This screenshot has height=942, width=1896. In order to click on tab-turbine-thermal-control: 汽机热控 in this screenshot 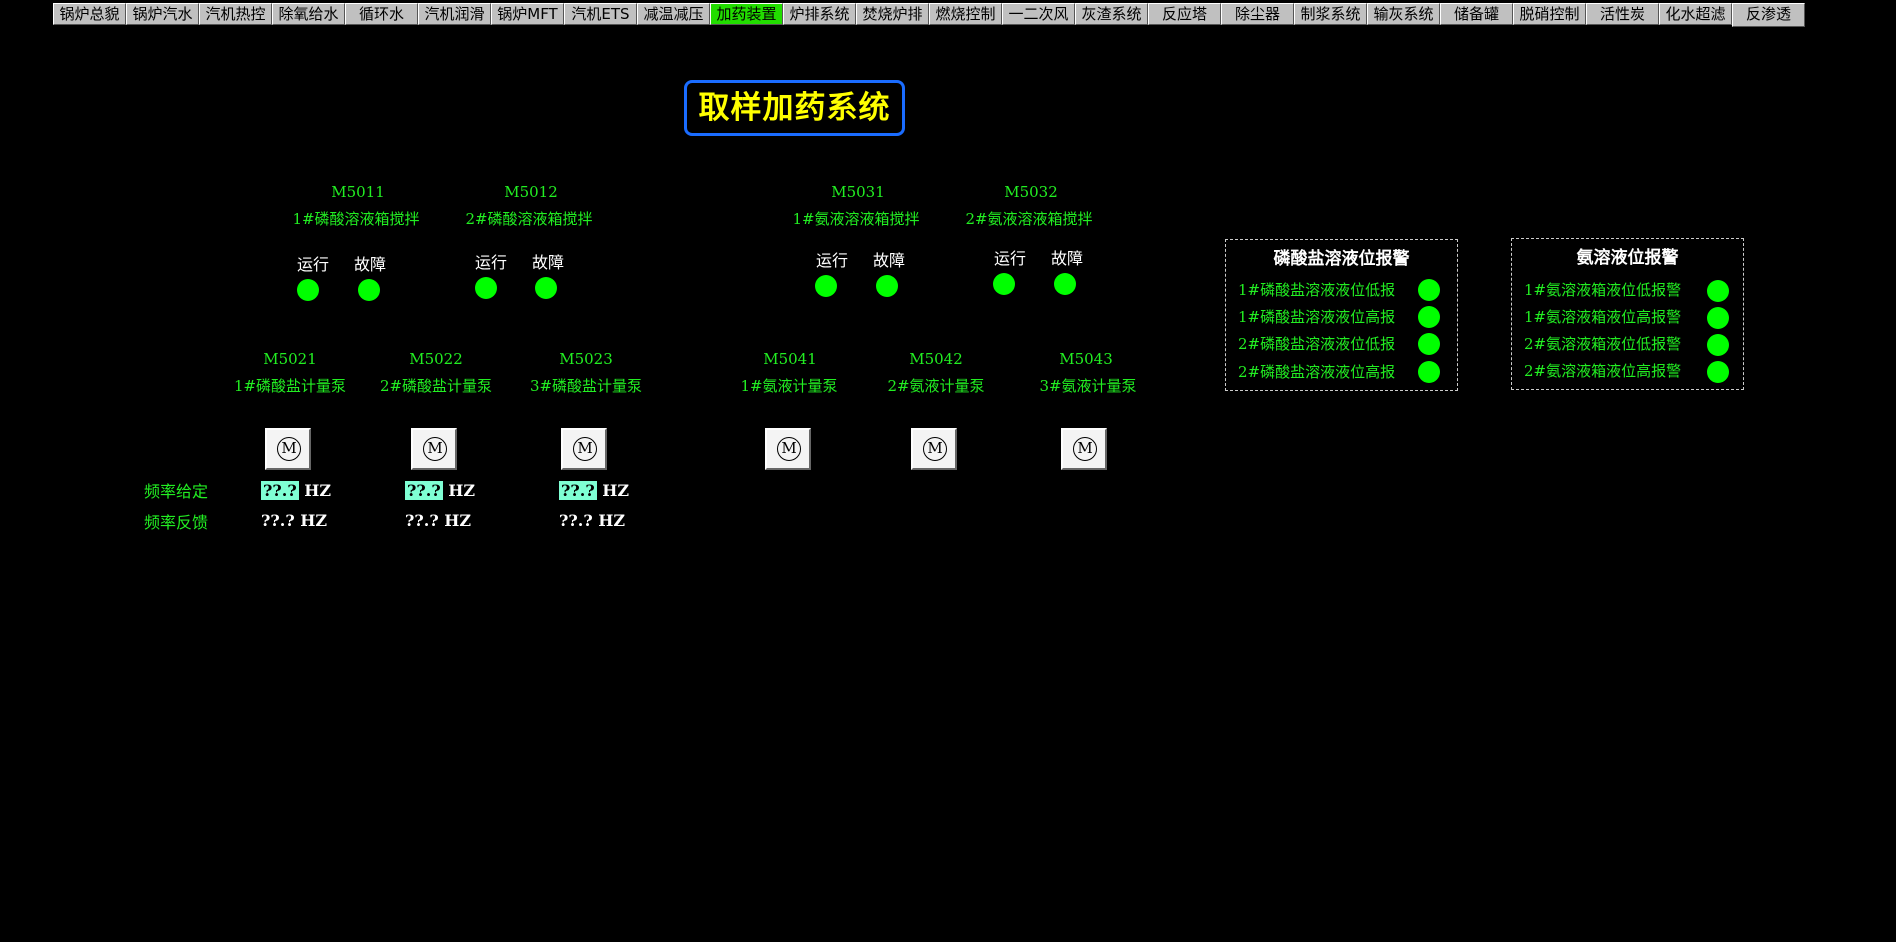, I will do `click(235, 14)`.